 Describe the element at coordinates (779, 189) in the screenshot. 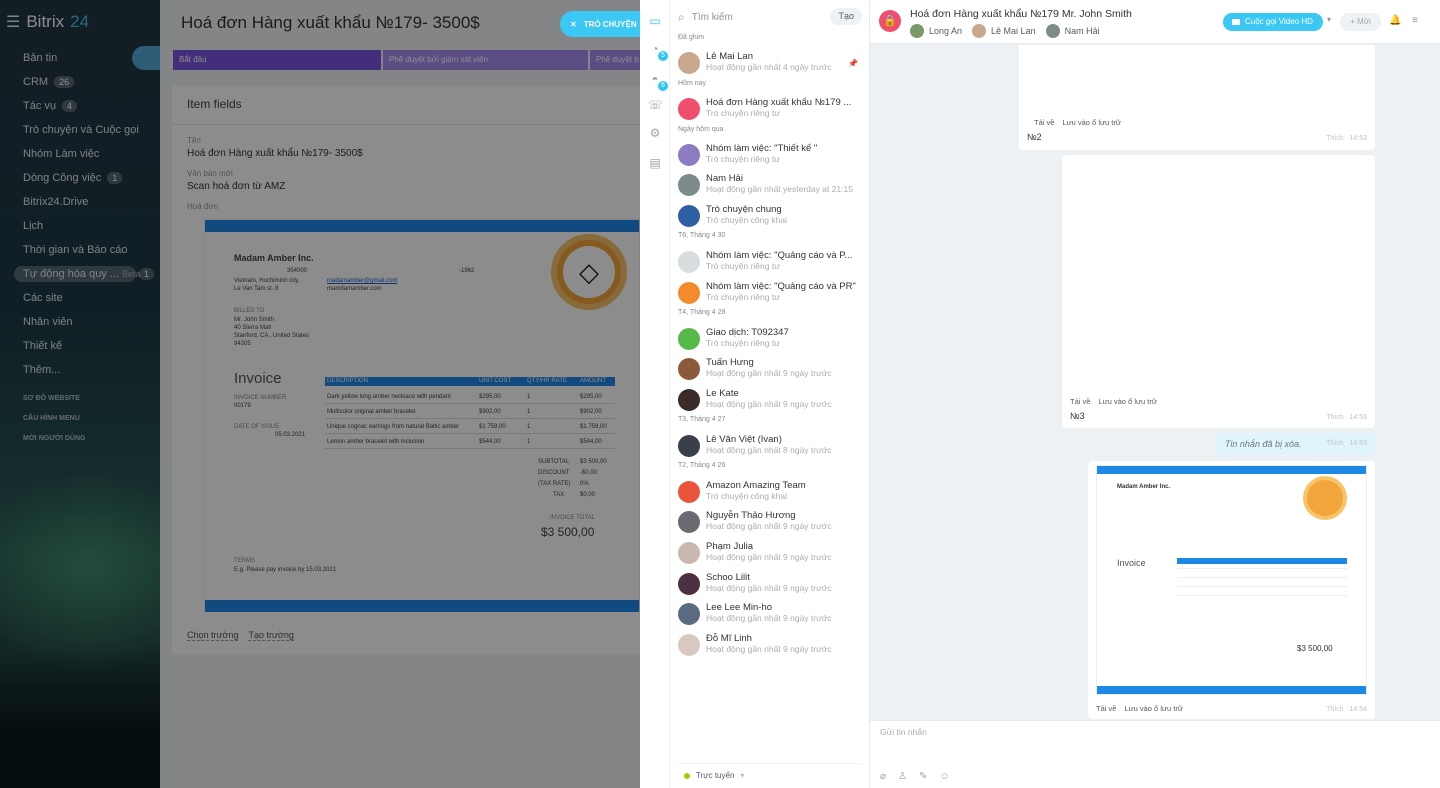

I see `chat-status: Hoạt động gần nhất yesterday at 21:15` at that location.